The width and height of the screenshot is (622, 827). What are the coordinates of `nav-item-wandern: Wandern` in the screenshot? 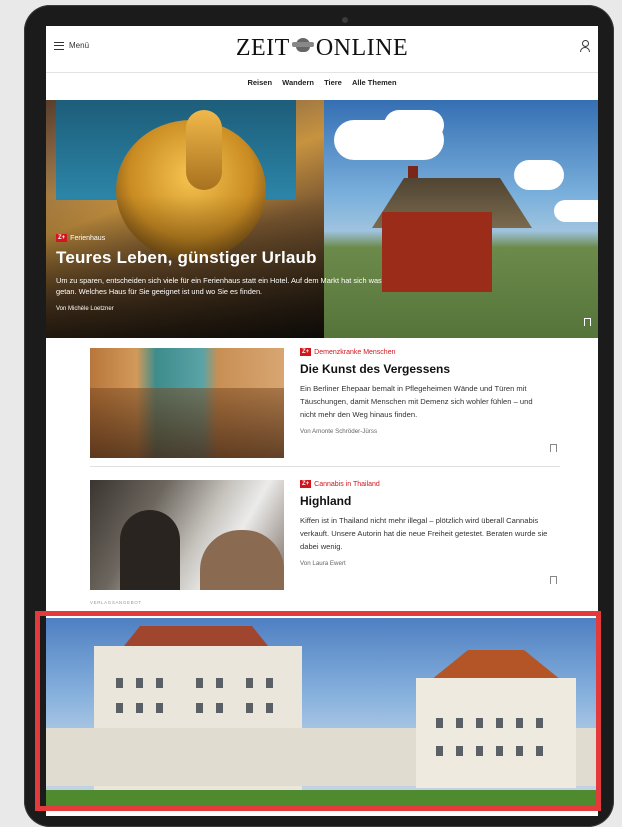 It's located at (298, 82).